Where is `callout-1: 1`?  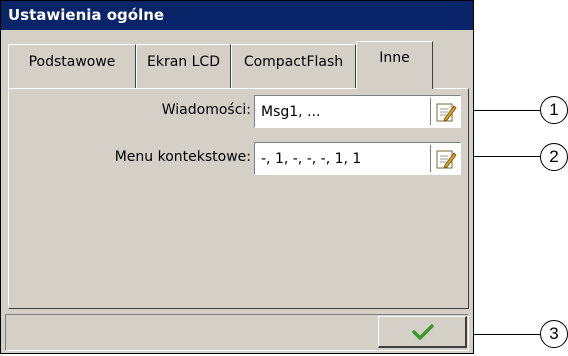
callout-1: 1 is located at coordinates (554, 110).